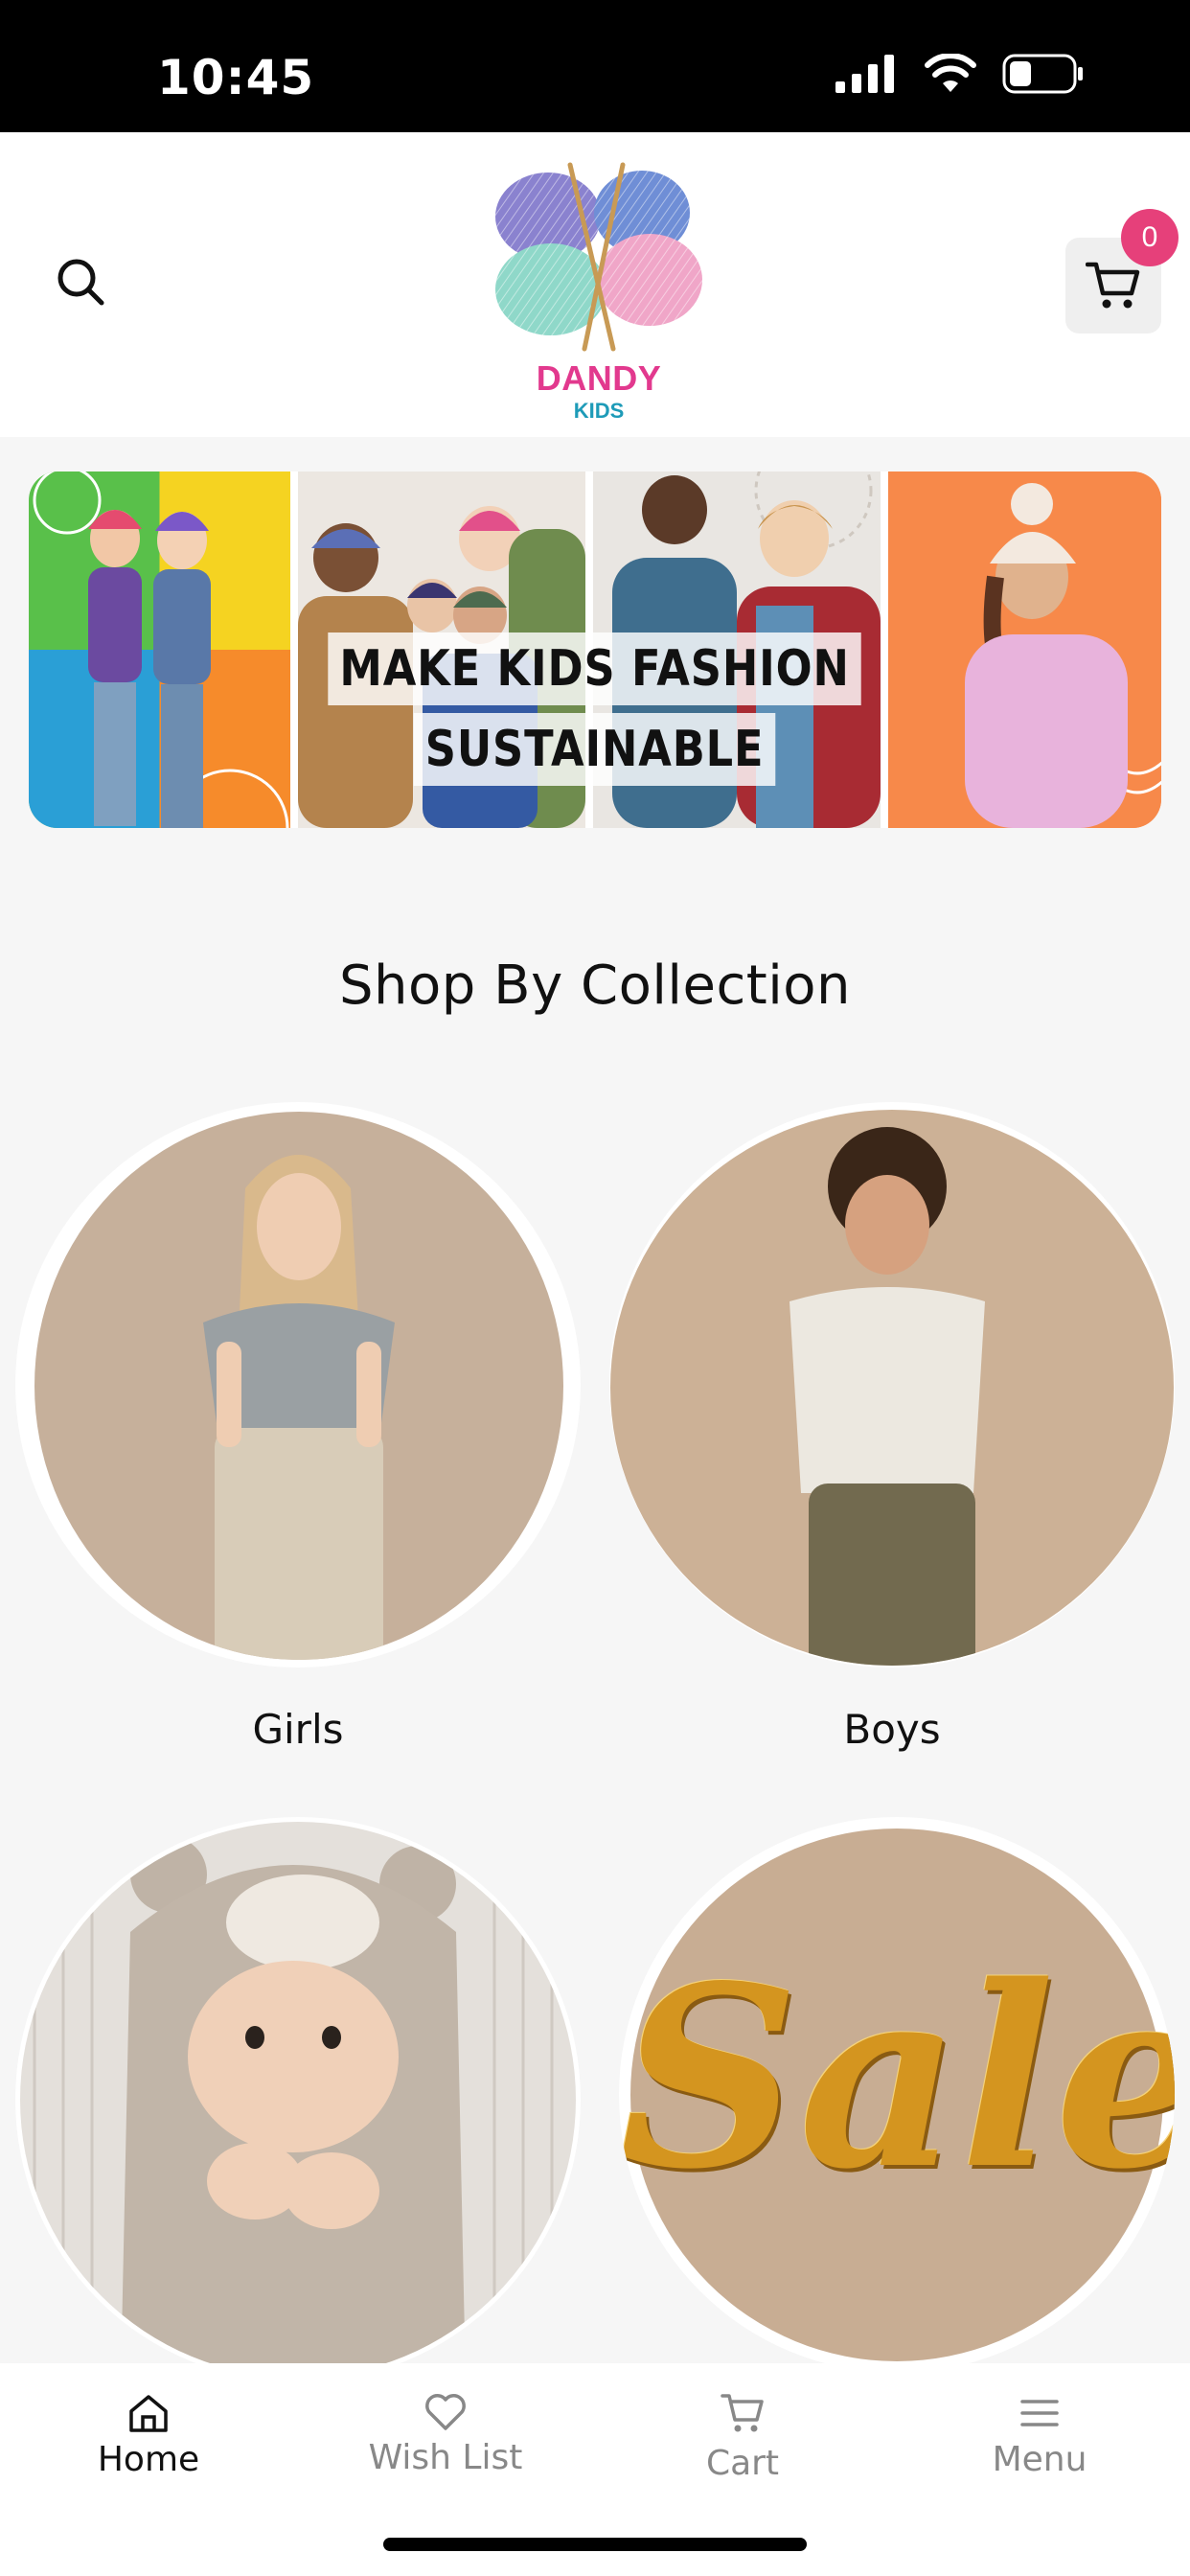  What do you see at coordinates (892, 1385) in the screenshot?
I see `collection-boys-image` at bounding box center [892, 1385].